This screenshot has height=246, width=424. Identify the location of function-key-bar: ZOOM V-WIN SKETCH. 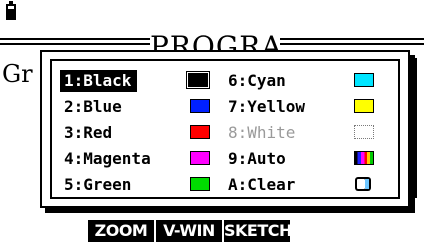
(212, 232).